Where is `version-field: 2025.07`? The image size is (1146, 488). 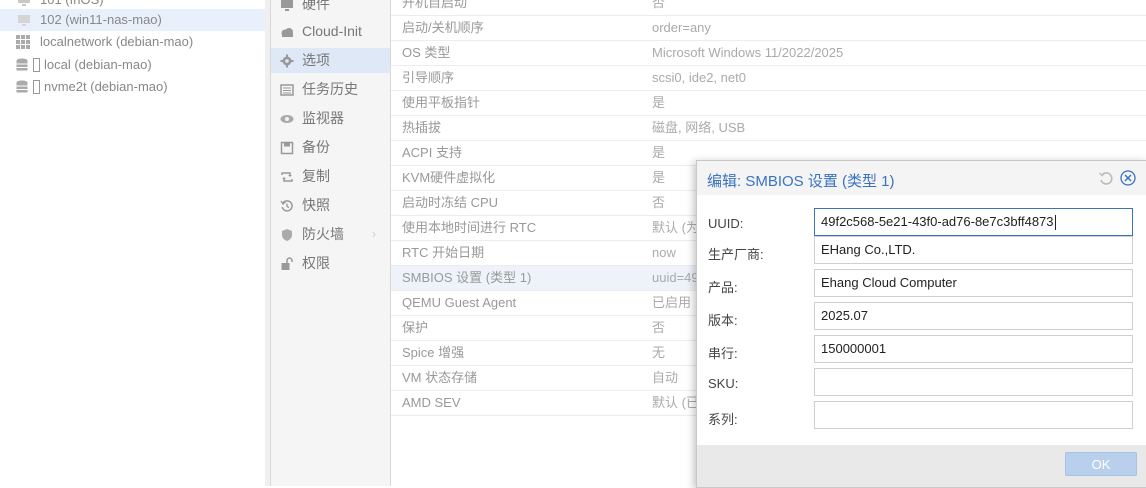
version-field: 2025.07 is located at coordinates (973, 316).